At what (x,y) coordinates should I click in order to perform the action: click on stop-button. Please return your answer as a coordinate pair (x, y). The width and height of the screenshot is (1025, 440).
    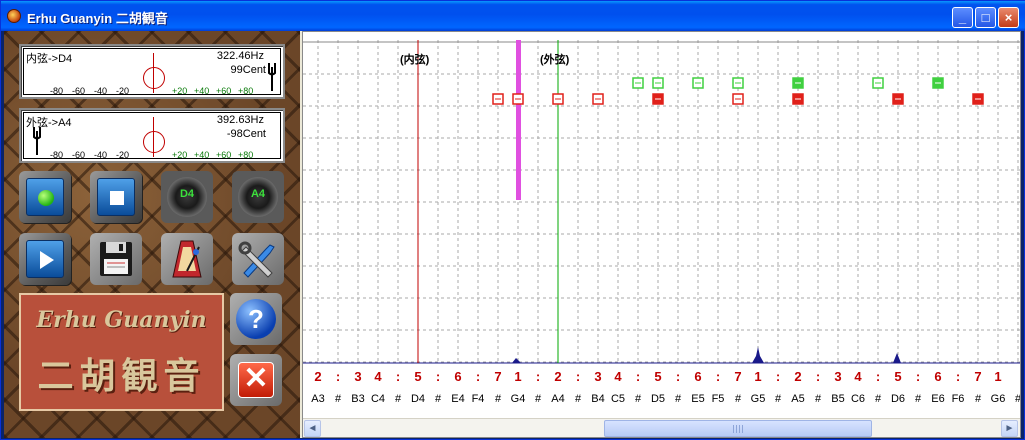
    Looking at the image, I should click on (116, 197).